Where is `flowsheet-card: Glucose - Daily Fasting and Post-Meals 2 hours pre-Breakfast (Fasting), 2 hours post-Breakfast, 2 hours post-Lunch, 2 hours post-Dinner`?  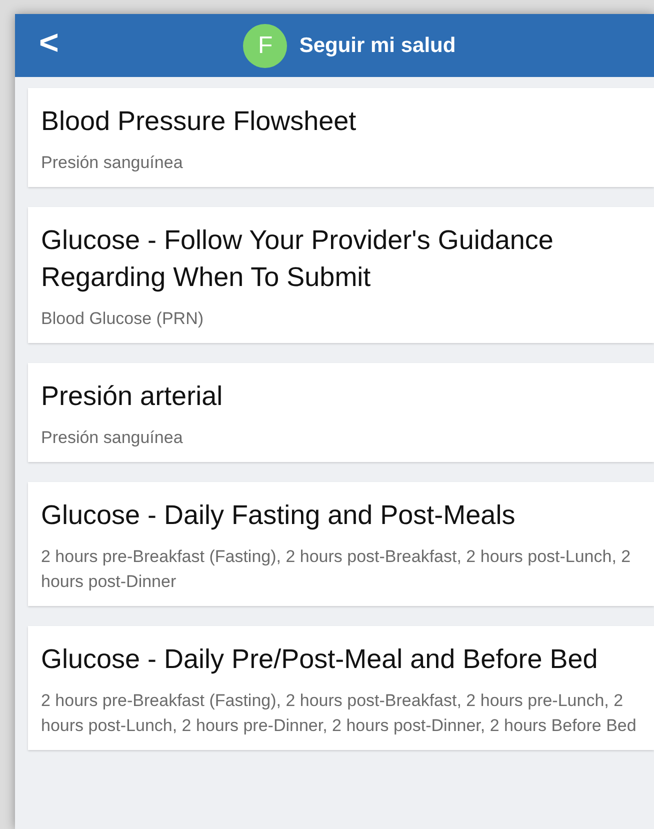 flowsheet-card: Glucose - Daily Fasting and Post-Meals 2 hours pre-Breakfast (Fasting), 2 hours post-Breakfast, 2 hours post-Lunch, 2 hours post-Dinner is located at coordinates (341, 544).